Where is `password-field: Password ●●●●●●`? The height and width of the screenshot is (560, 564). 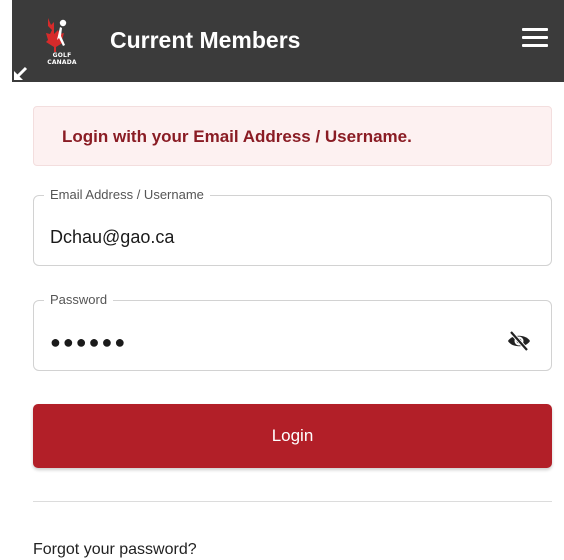 password-field: Password ●●●●●● is located at coordinates (292, 331).